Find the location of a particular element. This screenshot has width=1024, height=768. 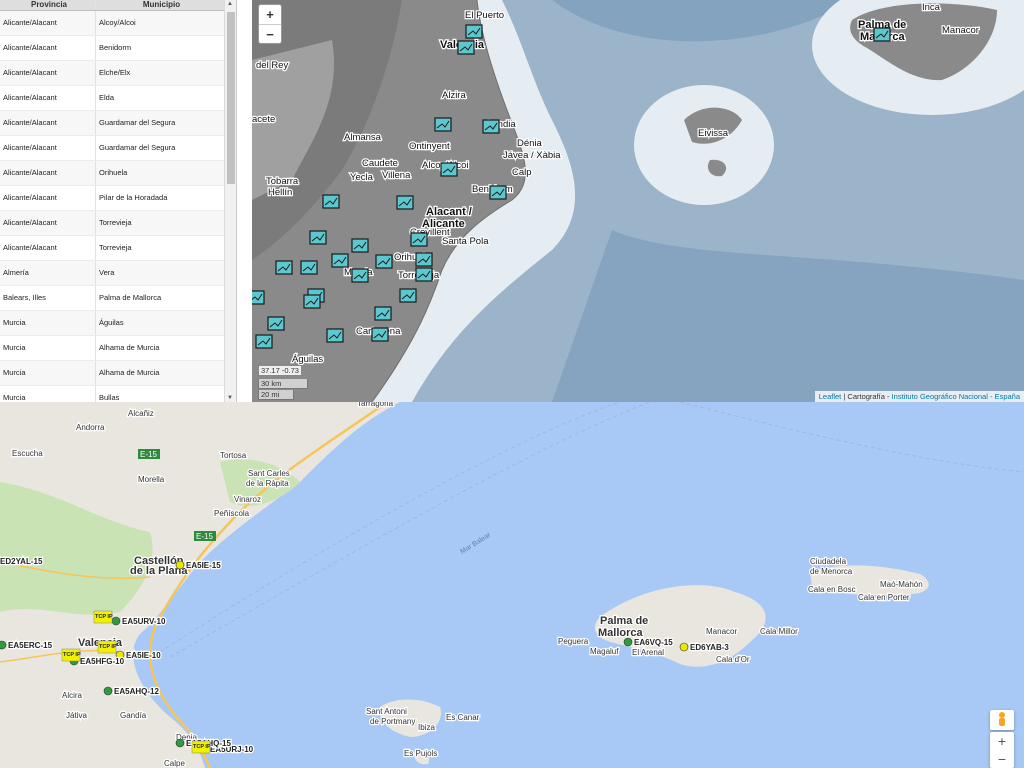

table-row: Alicante/Alacant Benidorm is located at coordinates (112, 48).